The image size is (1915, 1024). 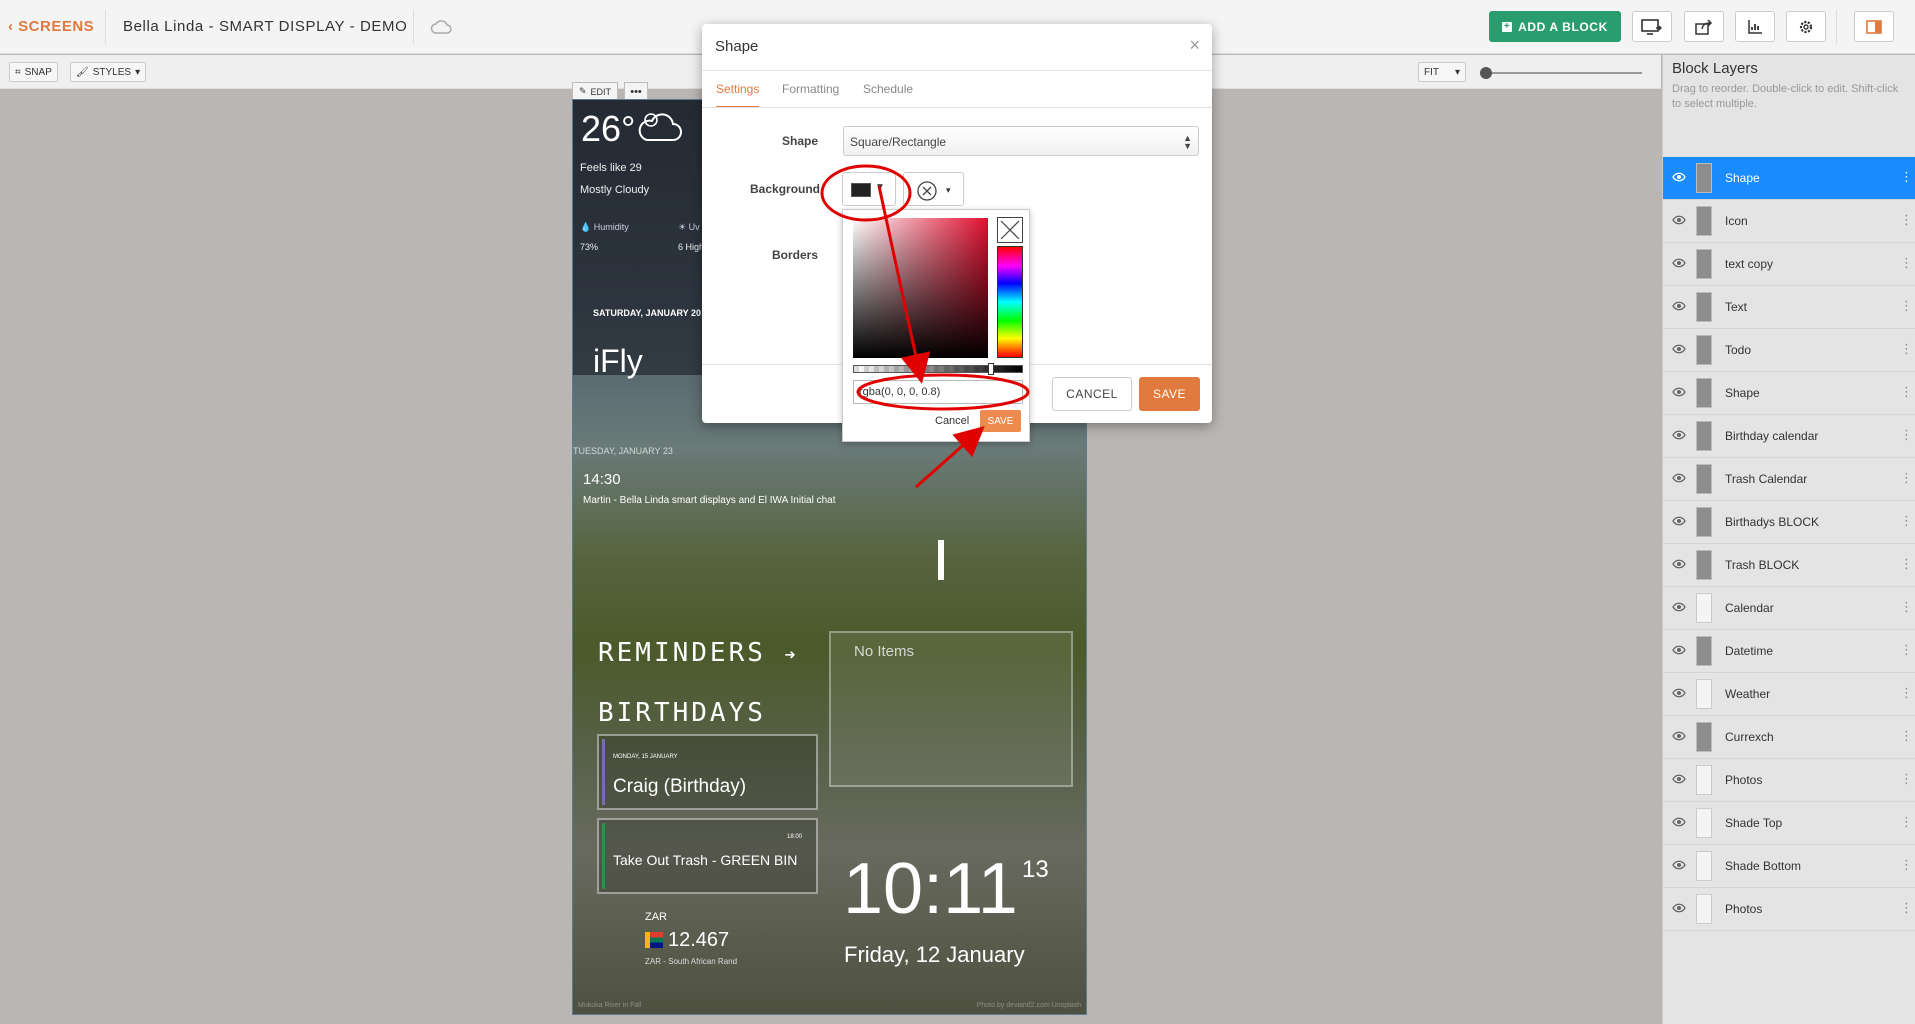 What do you see at coordinates (707, 772) in the screenshot?
I see `birthday-event-card: MONDAY, 15 JANUARY Craig (Birthday)` at bounding box center [707, 772].